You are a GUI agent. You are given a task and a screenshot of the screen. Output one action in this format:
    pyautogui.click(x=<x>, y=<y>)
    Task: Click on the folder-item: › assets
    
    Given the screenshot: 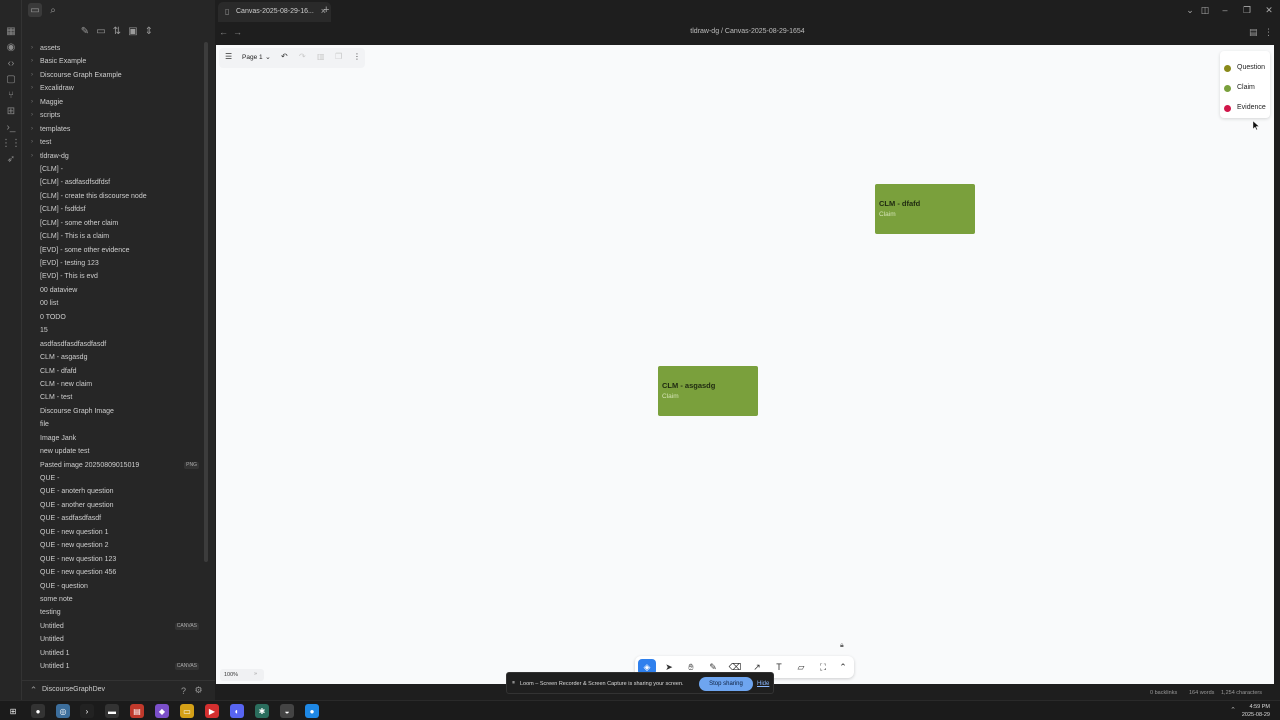 What is the action you would take?
    pyautogui.click(x=114, y=48)
    